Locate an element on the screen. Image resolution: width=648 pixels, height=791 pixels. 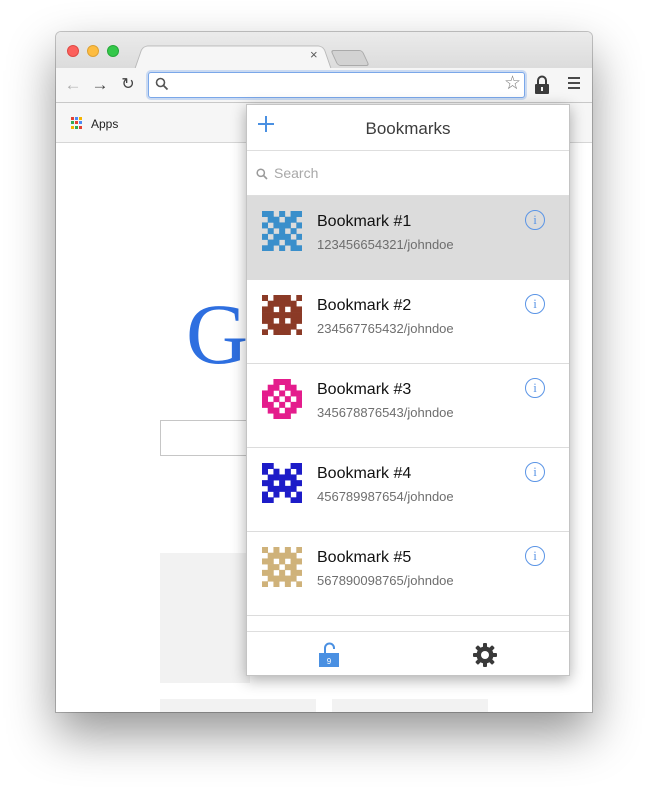
bookmark-title: Bookmark #5 is located at coordinates (364, 557).